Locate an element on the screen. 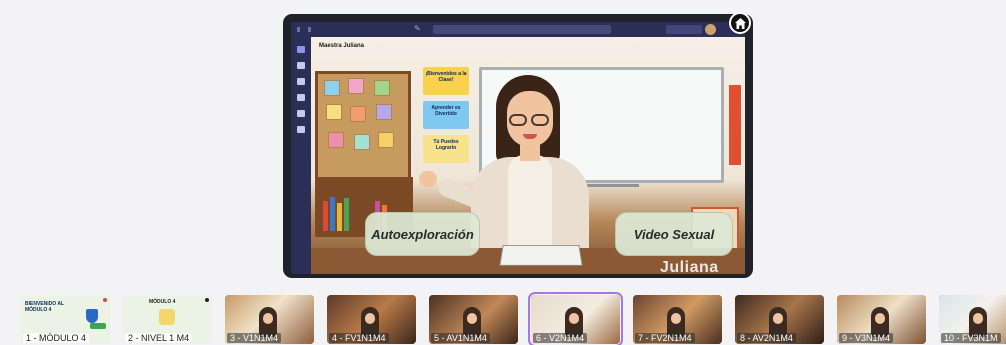 This screenshot has width=1006, height=345. slide-thumbnail: MÓDULO 4 2 - NIVEL 1 M4 is located at coordinates (167, 319).